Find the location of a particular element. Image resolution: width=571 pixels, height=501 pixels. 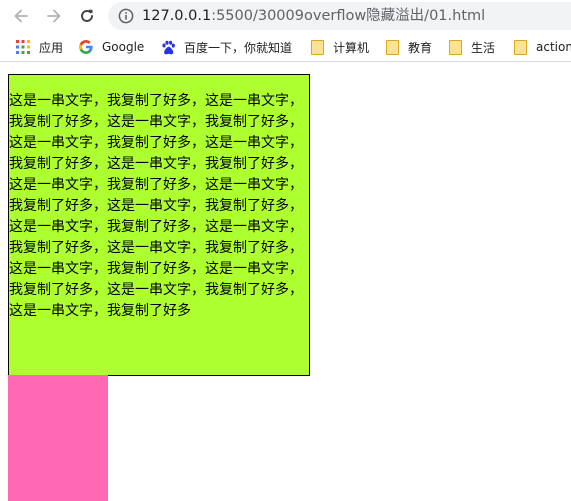

forward-arrow-icon is located at coordinates (54, 16).